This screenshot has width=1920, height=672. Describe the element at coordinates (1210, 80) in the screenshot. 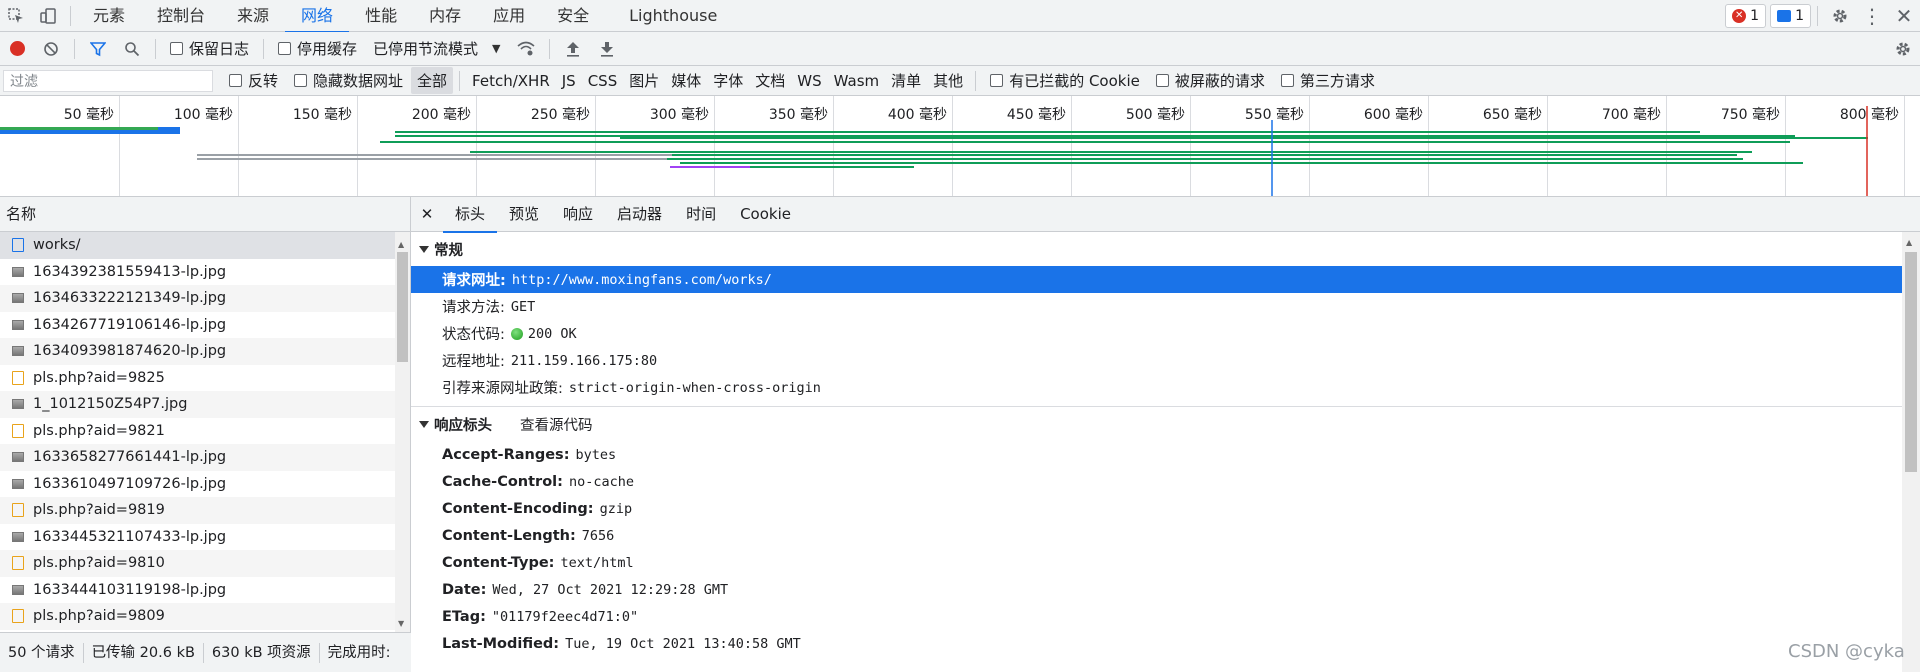

I see `blocked-requests-checkbox: 被屏蔽的请求` at that location.